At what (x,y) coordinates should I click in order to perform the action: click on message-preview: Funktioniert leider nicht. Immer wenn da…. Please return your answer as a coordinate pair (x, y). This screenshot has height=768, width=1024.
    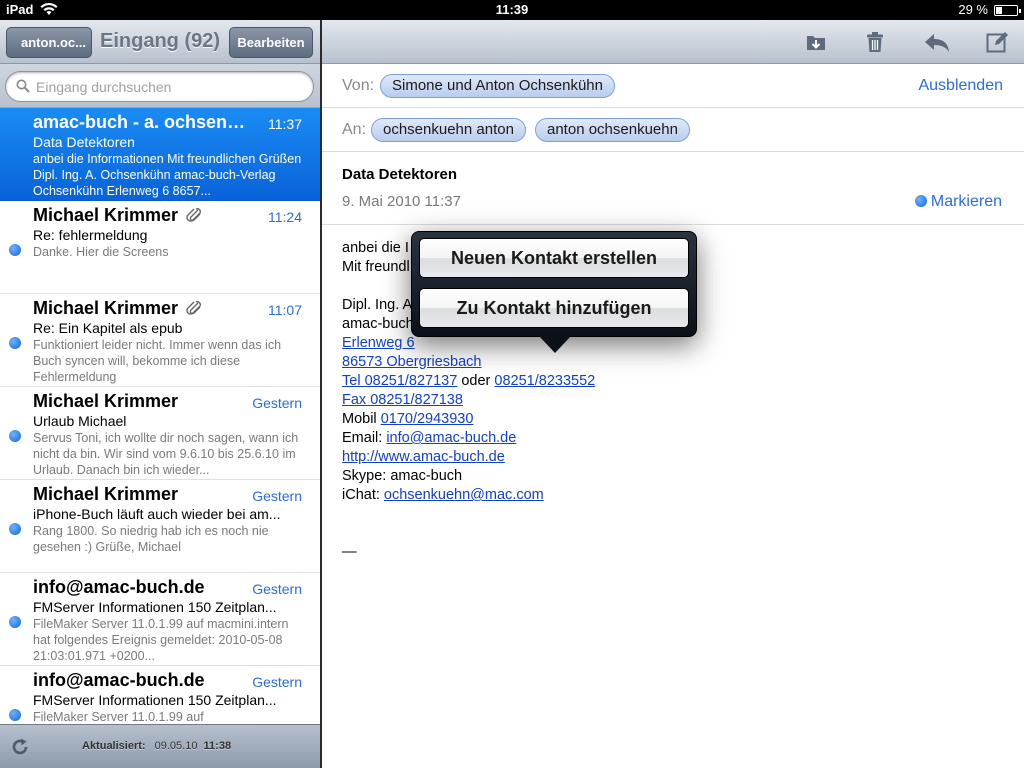
    Looking at the image, I should click on (157, 361).